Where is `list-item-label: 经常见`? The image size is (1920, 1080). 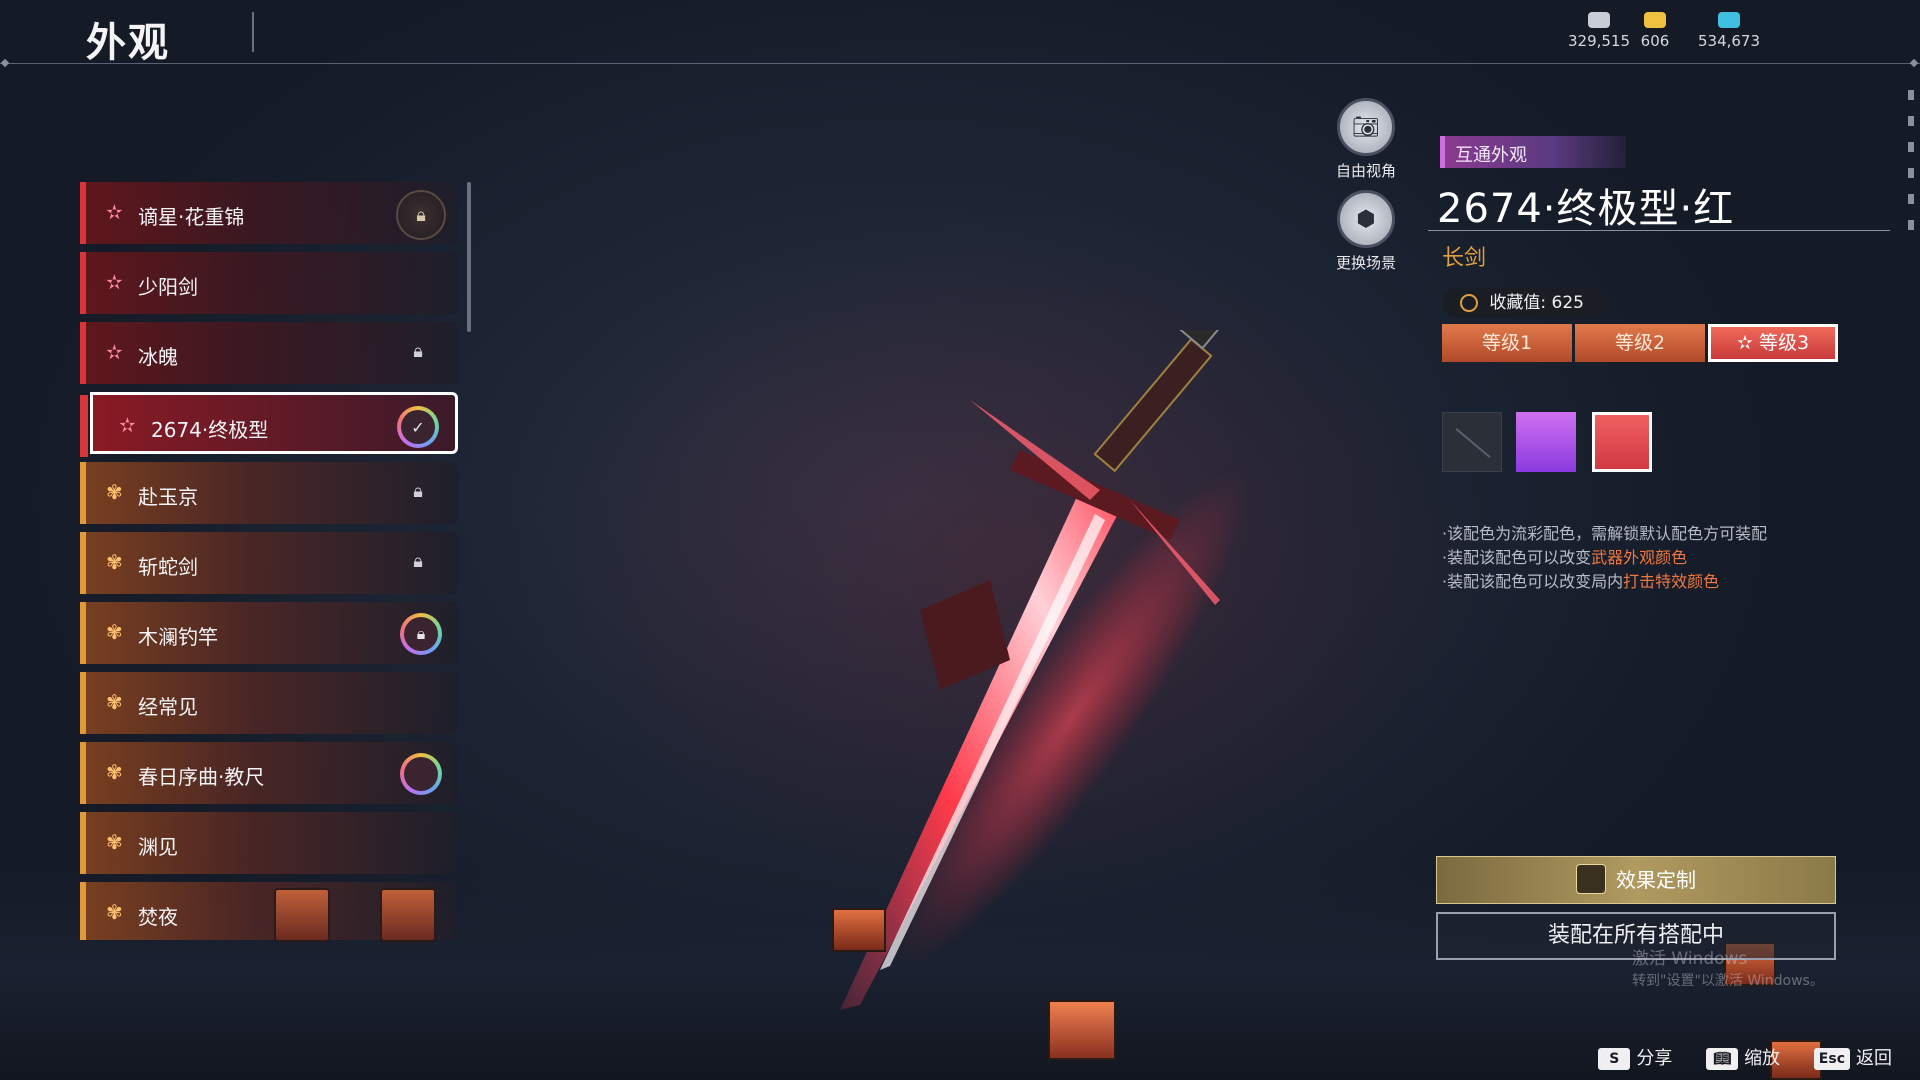 list-item-label: 经常见 is located at coordinates (168, 707).